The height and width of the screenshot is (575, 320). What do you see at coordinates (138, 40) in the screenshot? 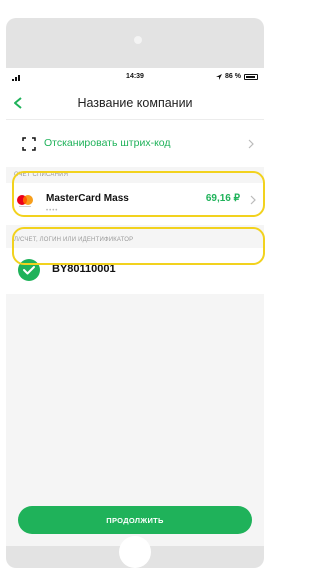
I see `camera-dot` at bounding box center [138, 40].